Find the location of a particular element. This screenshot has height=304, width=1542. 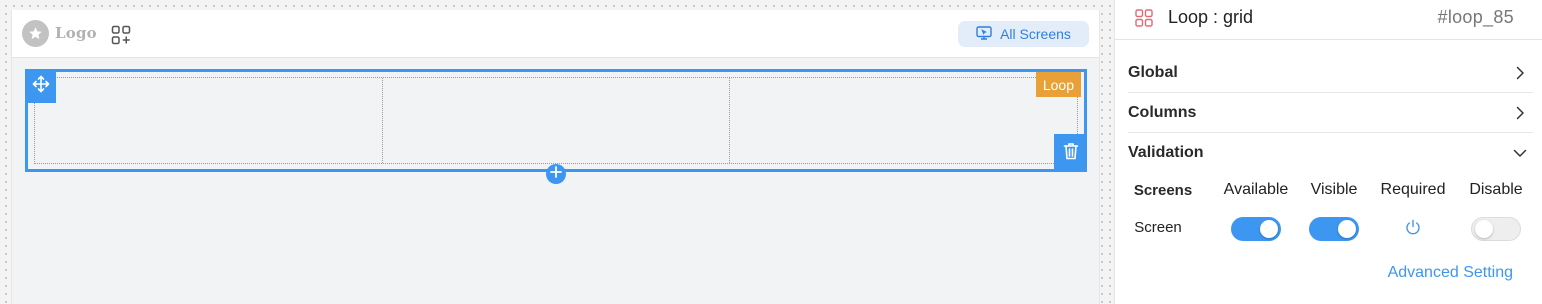

section-columns: Columns is located at coordinates (1330, 113).